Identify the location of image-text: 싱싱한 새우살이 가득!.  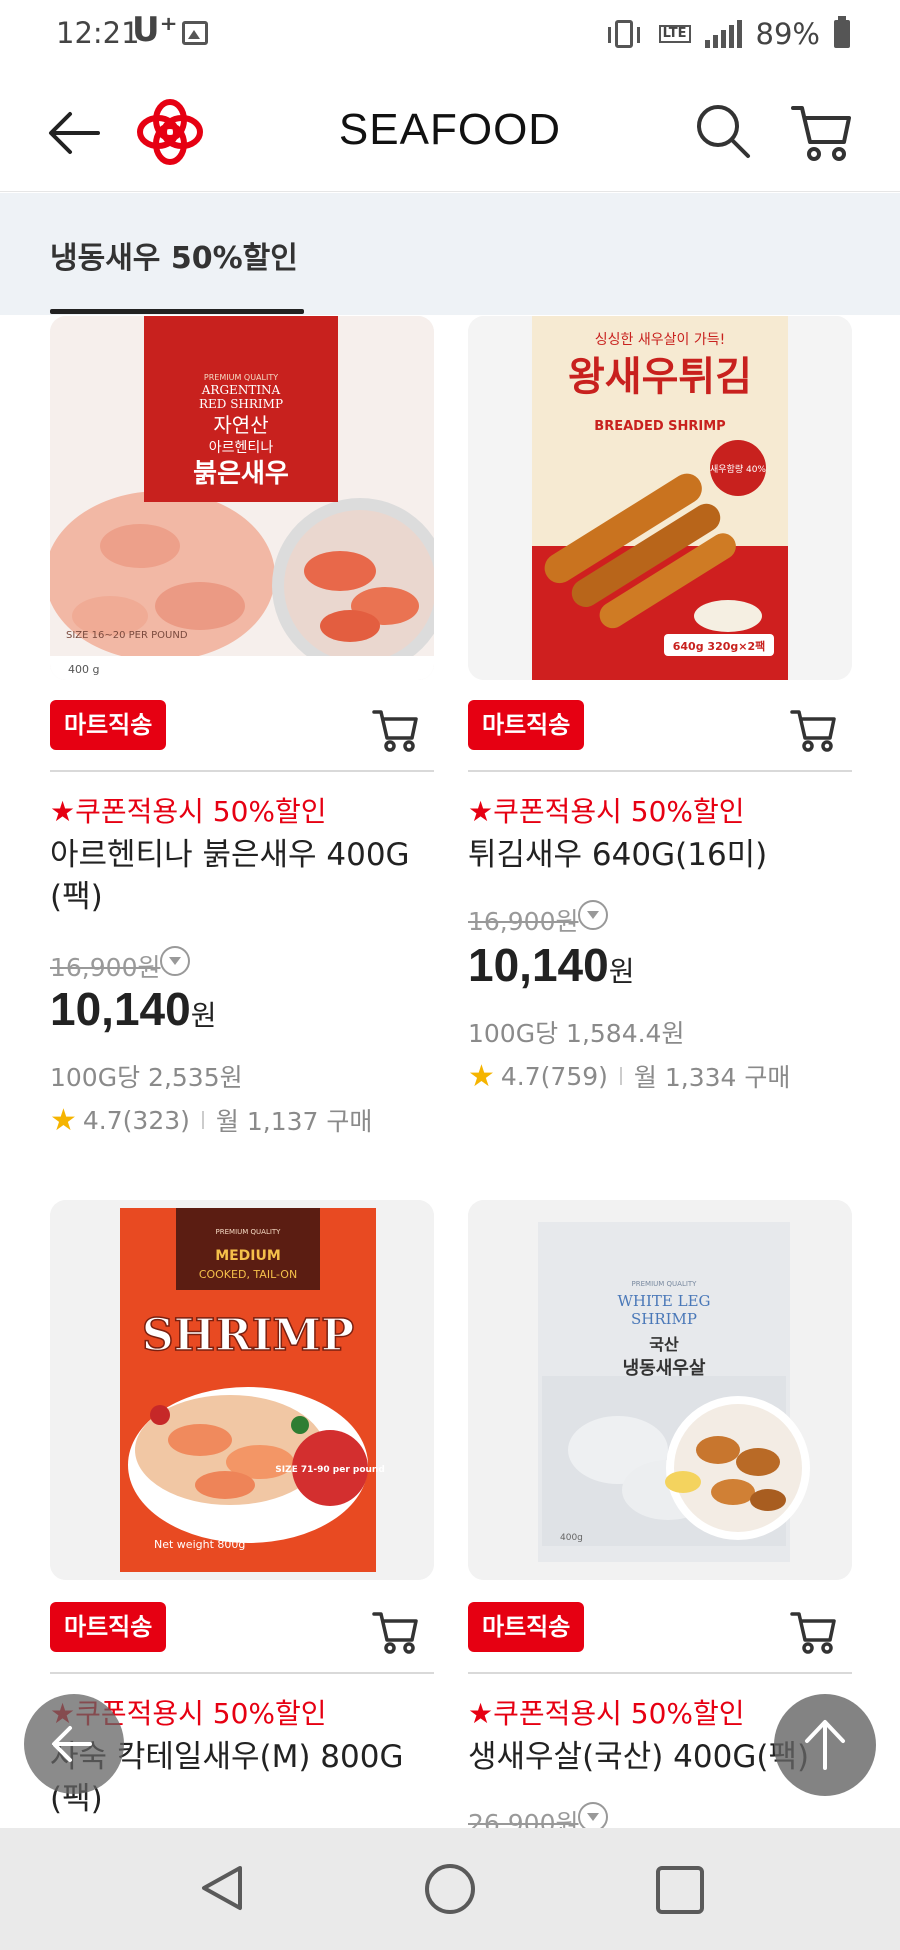
(660, 340).